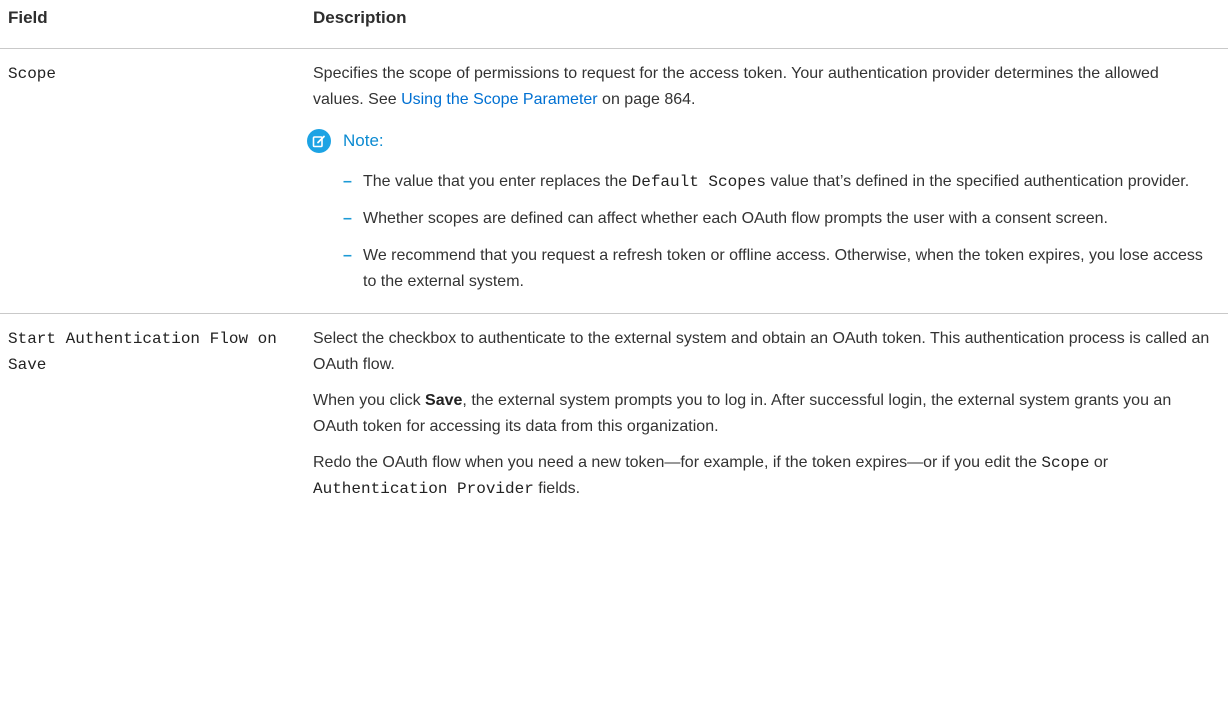 The image size is (1228, 711). Describe the element at coordinates (28, 17) in the screenshot. I see `field-column-header: Field` at that location.